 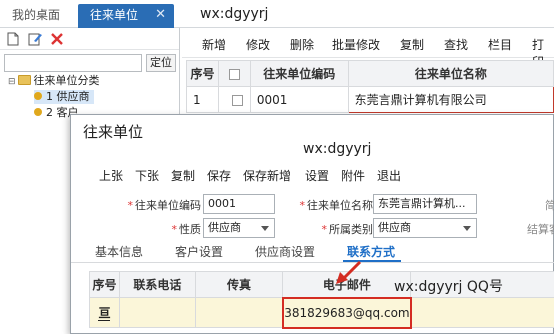 I want to click on toolbar-find: 查找, so click(x=456, y=44).